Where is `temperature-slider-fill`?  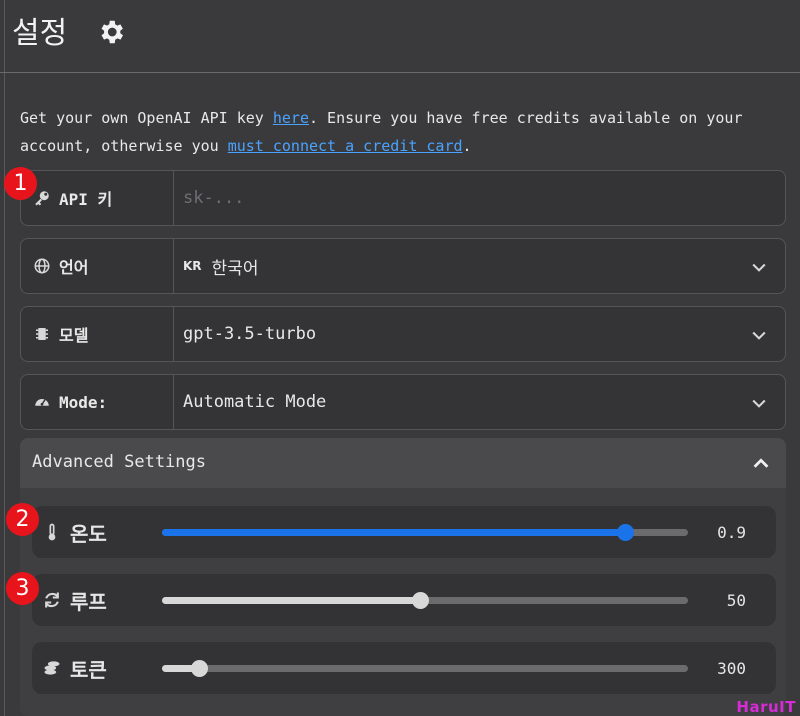
temperature-slider-fill is located at coordinates (393, 532).